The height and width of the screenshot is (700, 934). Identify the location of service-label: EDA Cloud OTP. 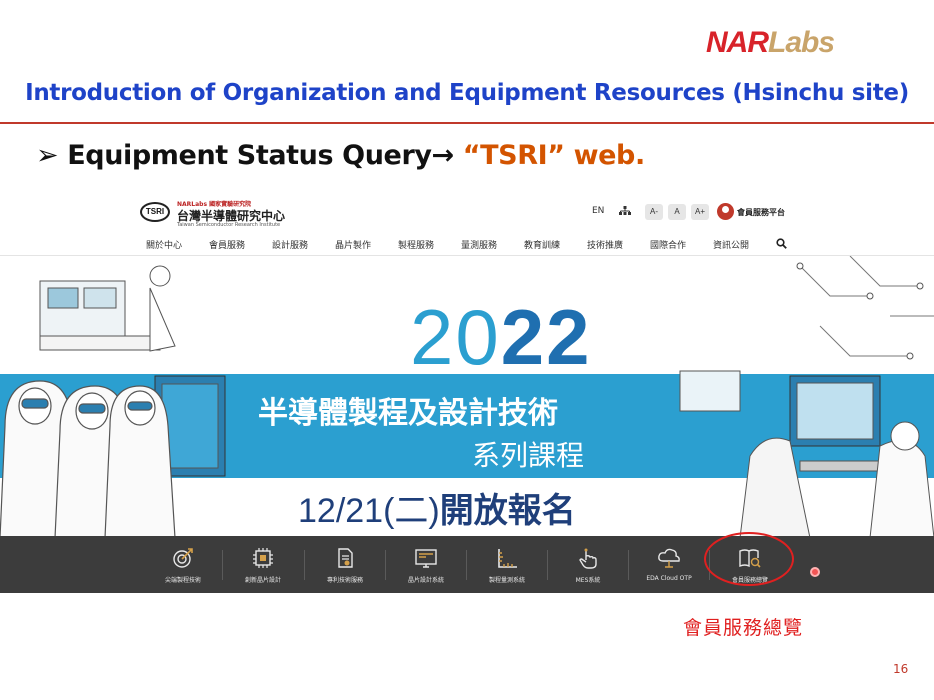
(669, 578).